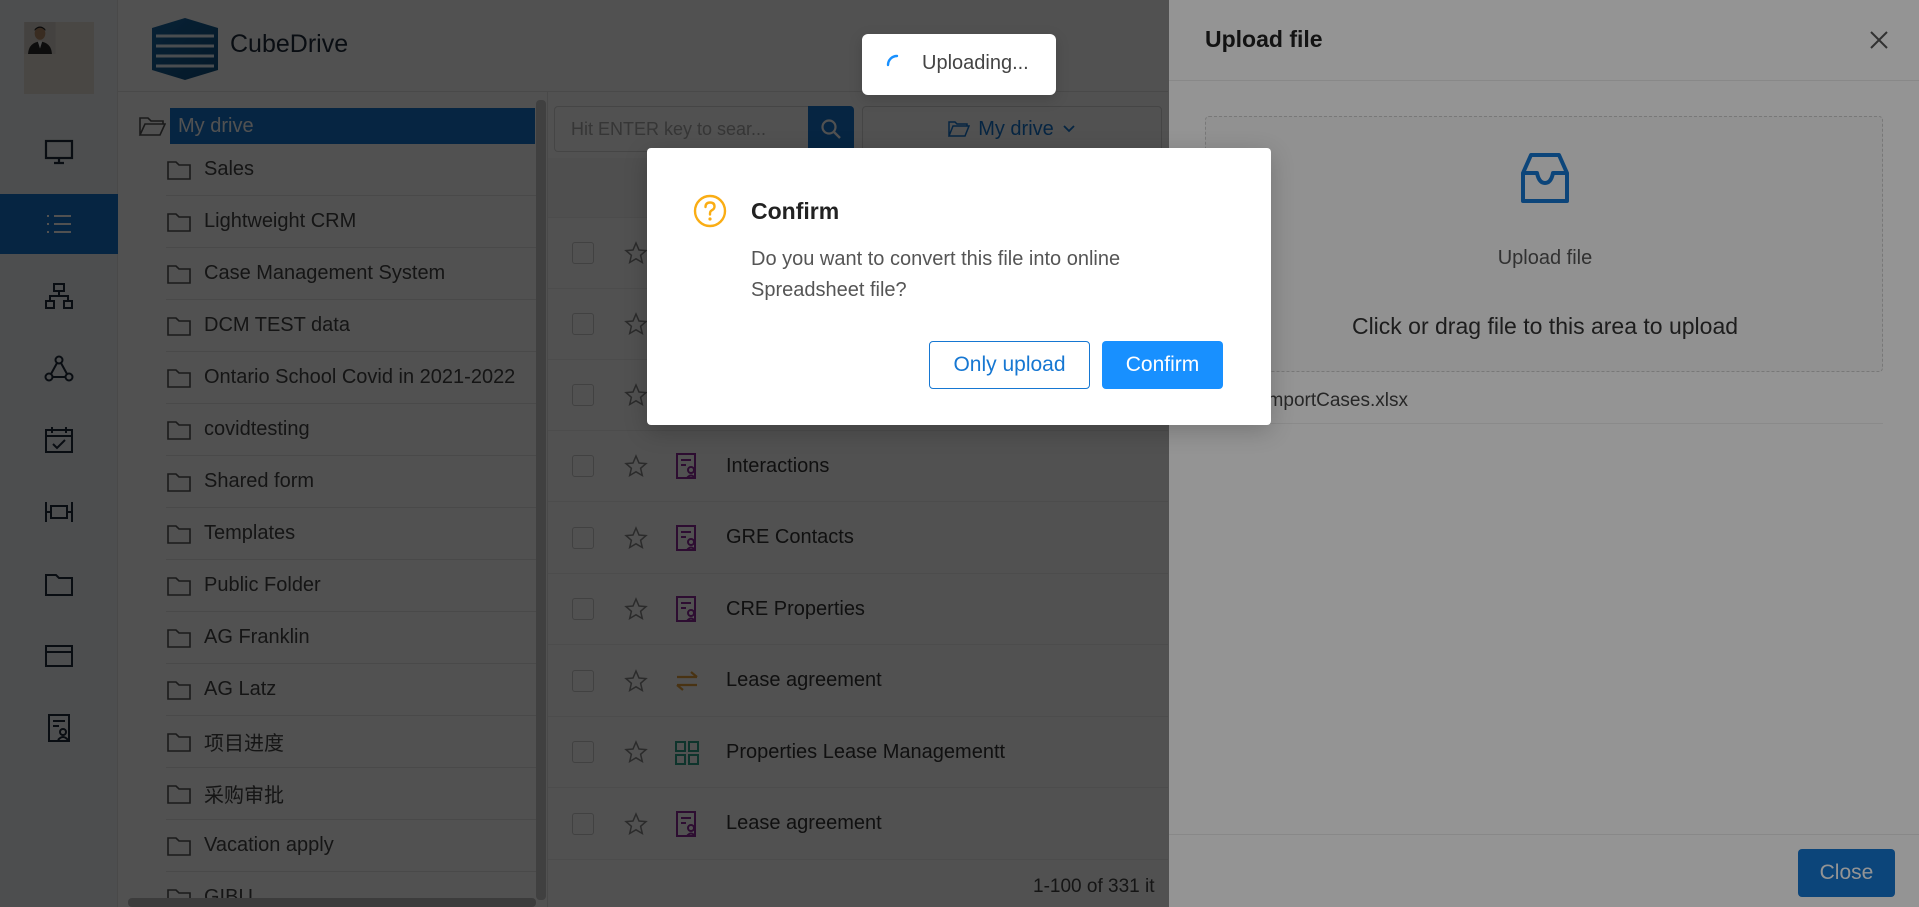  Describe the element at coordinates (1009, 365) in the screenshot. I see `only-upload-button: Only upload` at that location.